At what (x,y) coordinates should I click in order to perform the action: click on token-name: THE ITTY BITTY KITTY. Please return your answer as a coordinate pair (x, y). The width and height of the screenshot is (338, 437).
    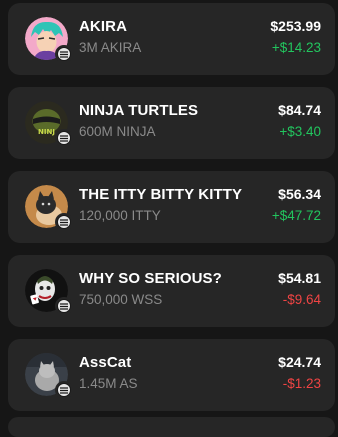
    Looking at the image, I should click on (161, 194).